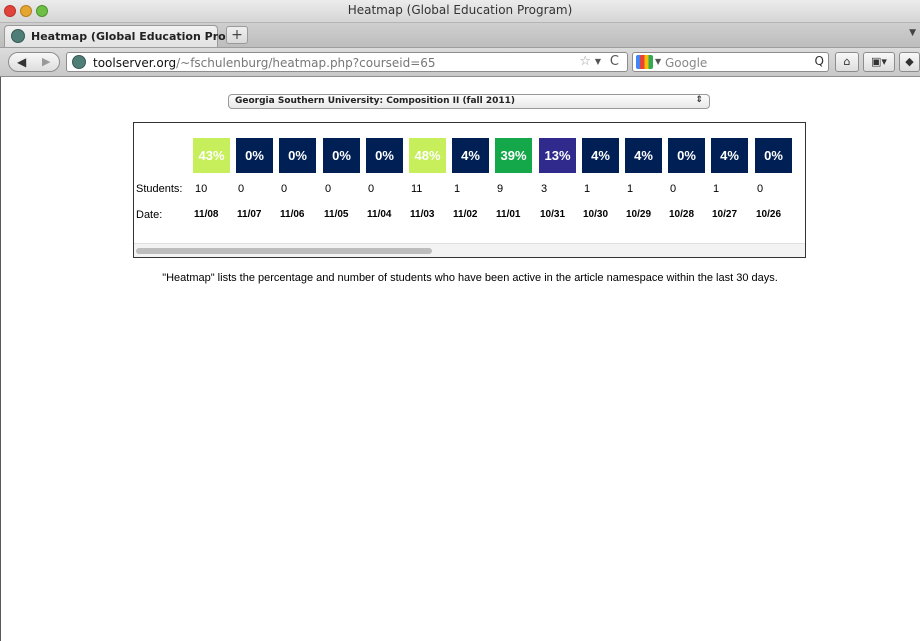  What do you see at coordinates (557, 155) in the screenshot?
I see `heatmap-cell: 13%` at bounding box center [557, 155].